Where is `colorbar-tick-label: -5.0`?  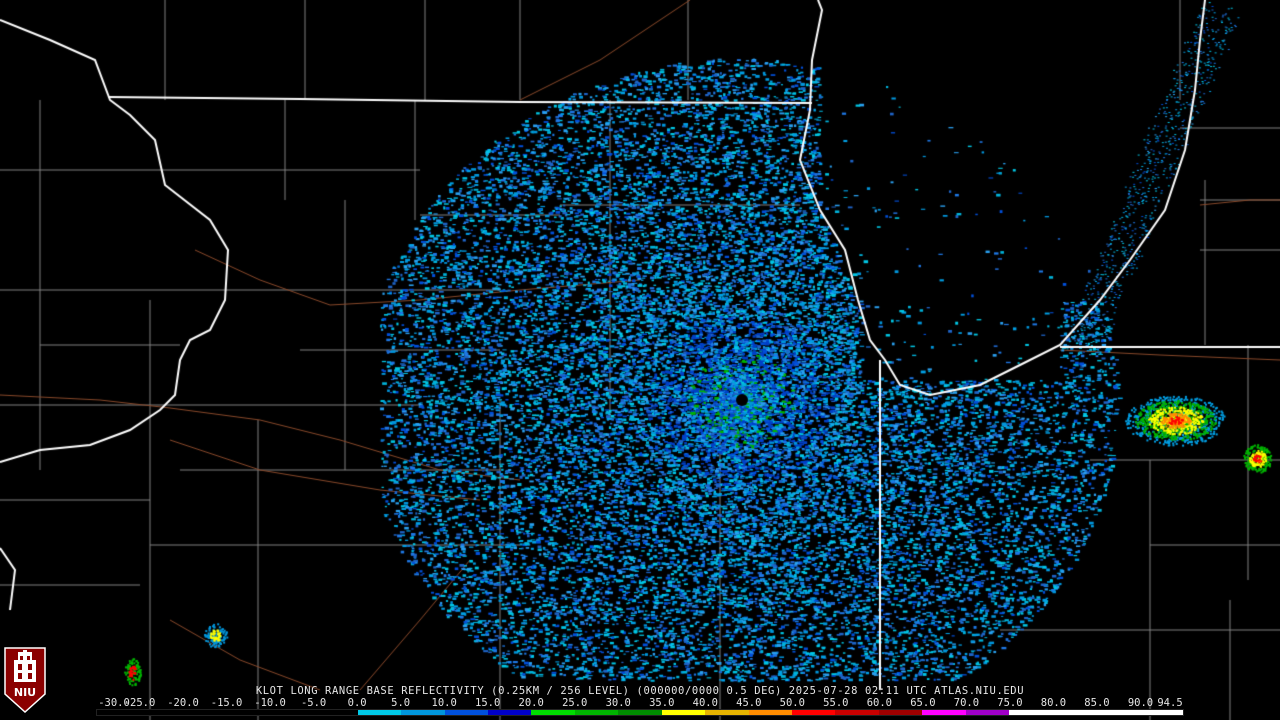 colorbar-tick-label: -5.0 is located at coordinates (313, 703).